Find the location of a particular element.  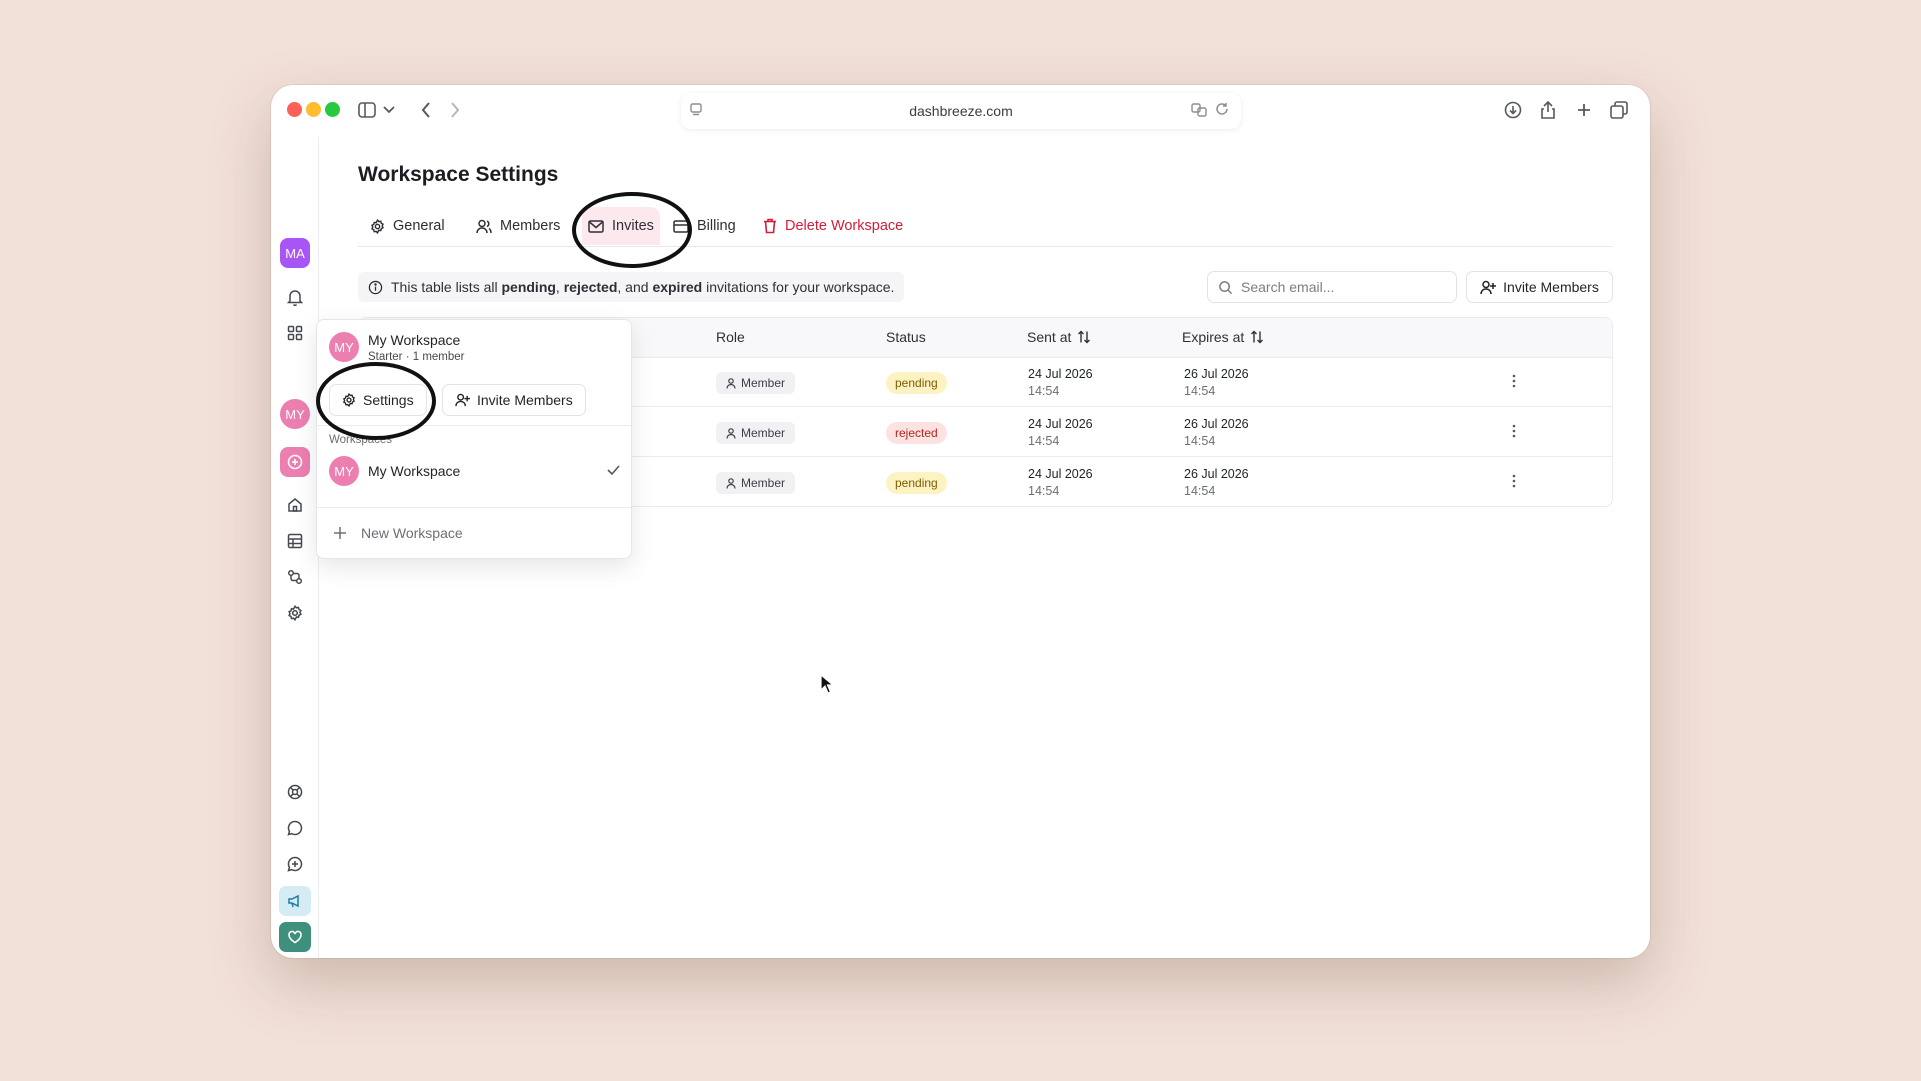

heart-icon is located at coordinates (295, 937).